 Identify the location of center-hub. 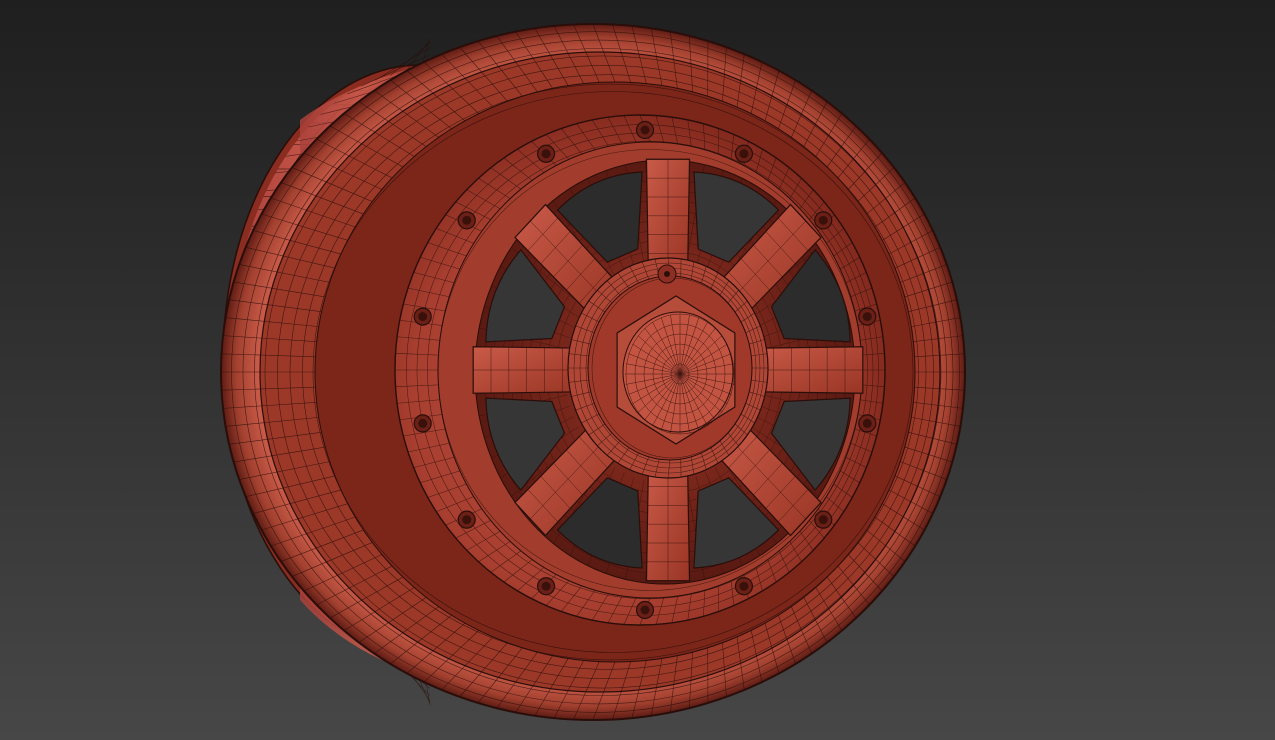
(668, 368).